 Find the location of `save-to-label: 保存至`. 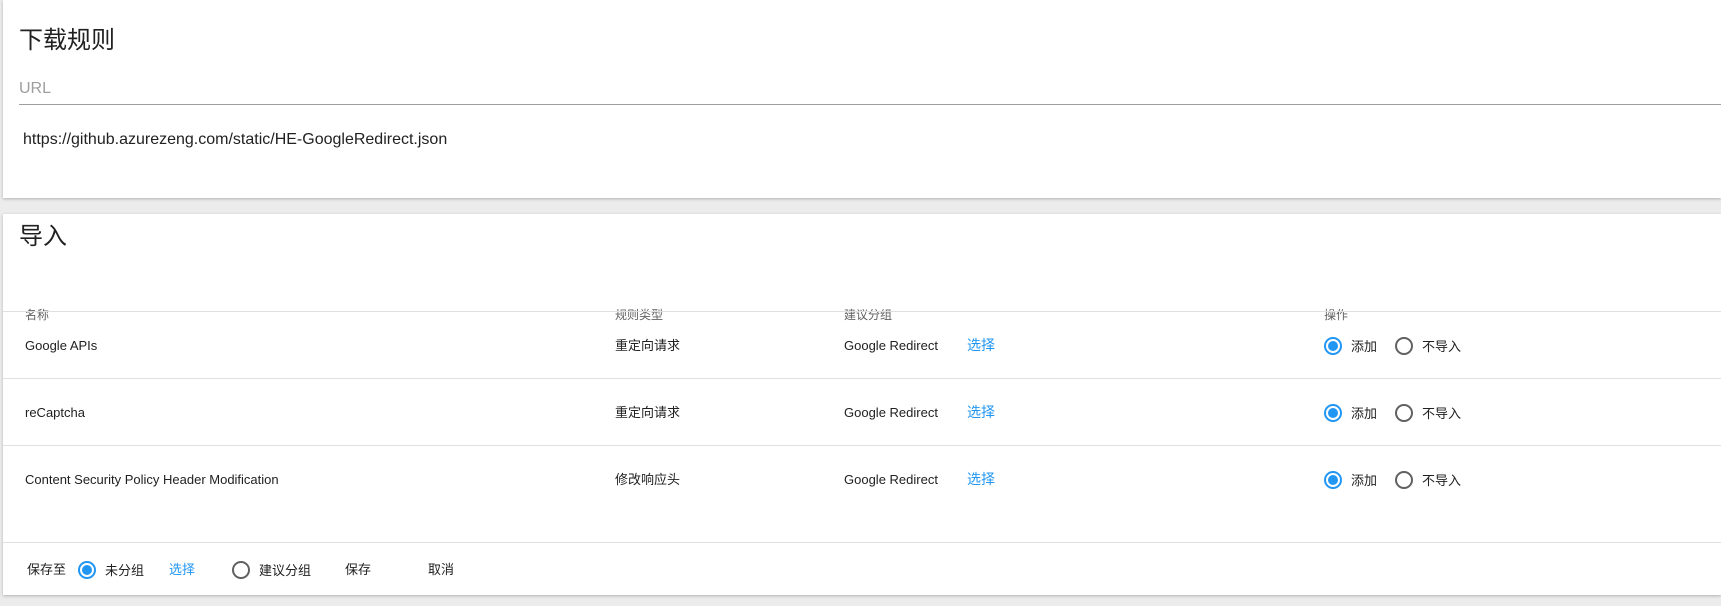

save-to-label: 保存至 is located at coordinates (47, 569).